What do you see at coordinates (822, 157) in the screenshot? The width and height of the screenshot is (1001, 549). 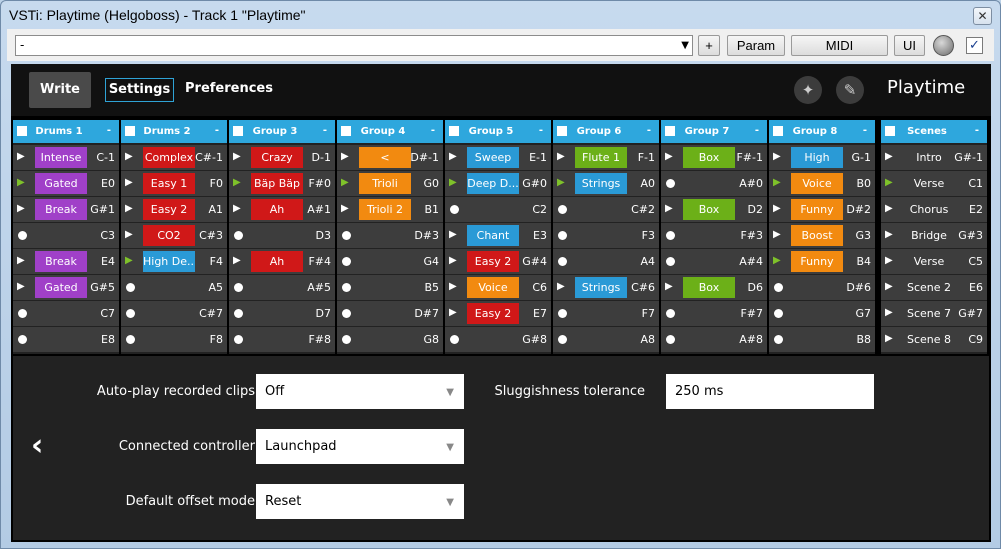 I see `clip-slot: ▶ High G-1` at bounding box center [822, 157].